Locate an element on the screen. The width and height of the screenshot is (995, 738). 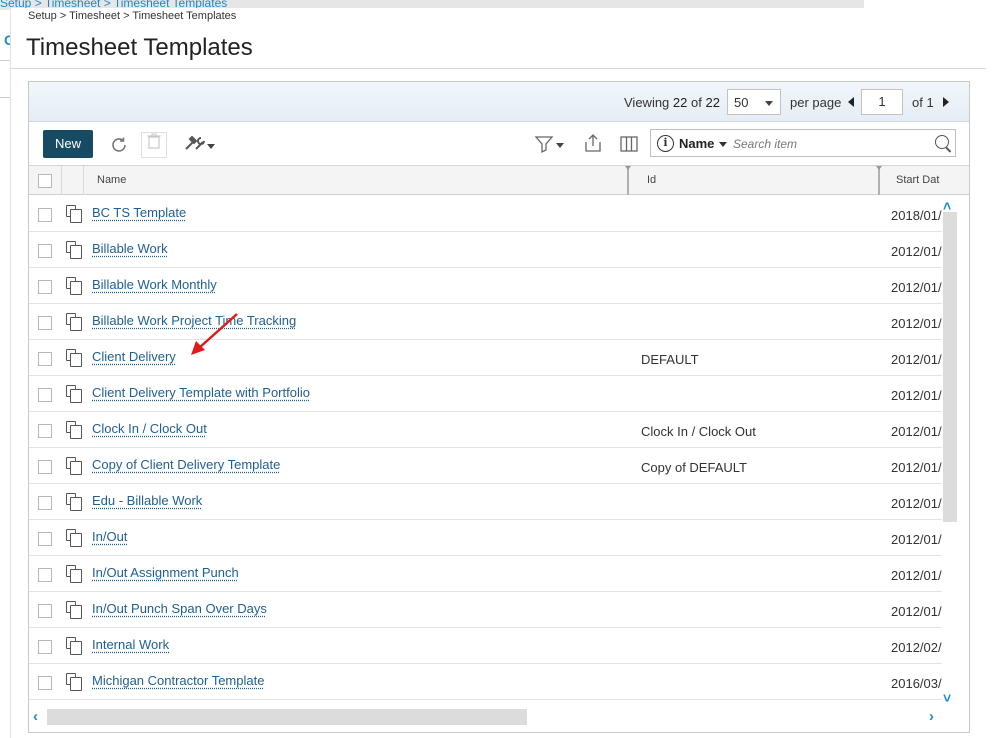
template-name-link: Billable Work Monthly is located at coordinates (154, 284).